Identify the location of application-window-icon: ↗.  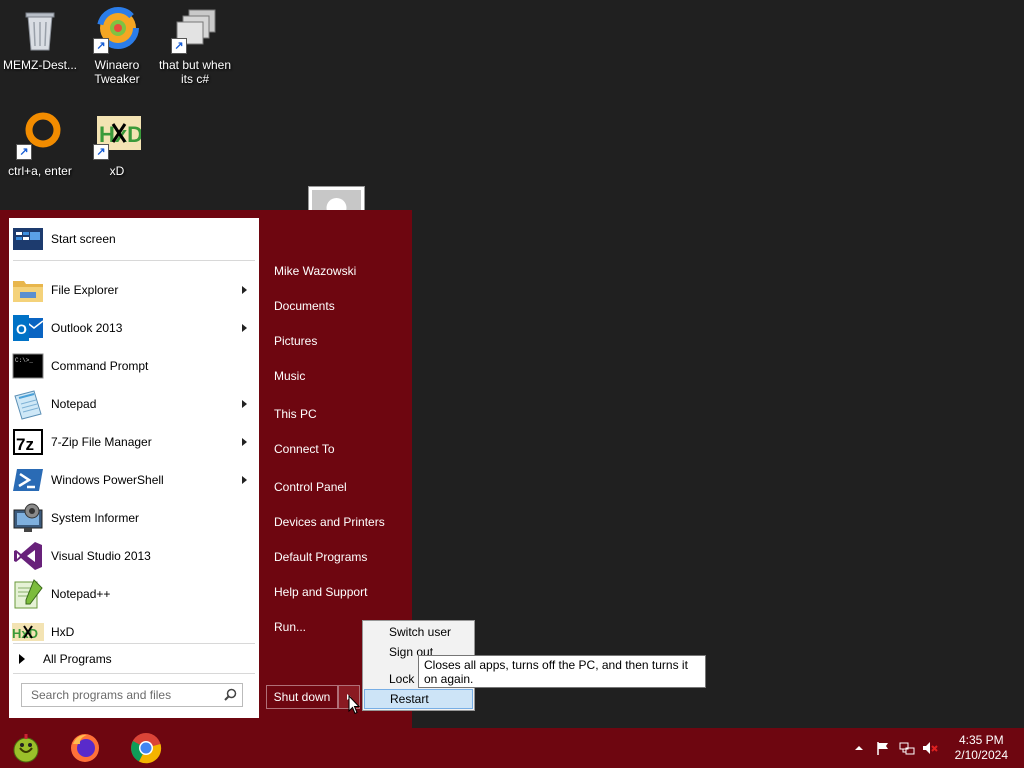
(195, 30).